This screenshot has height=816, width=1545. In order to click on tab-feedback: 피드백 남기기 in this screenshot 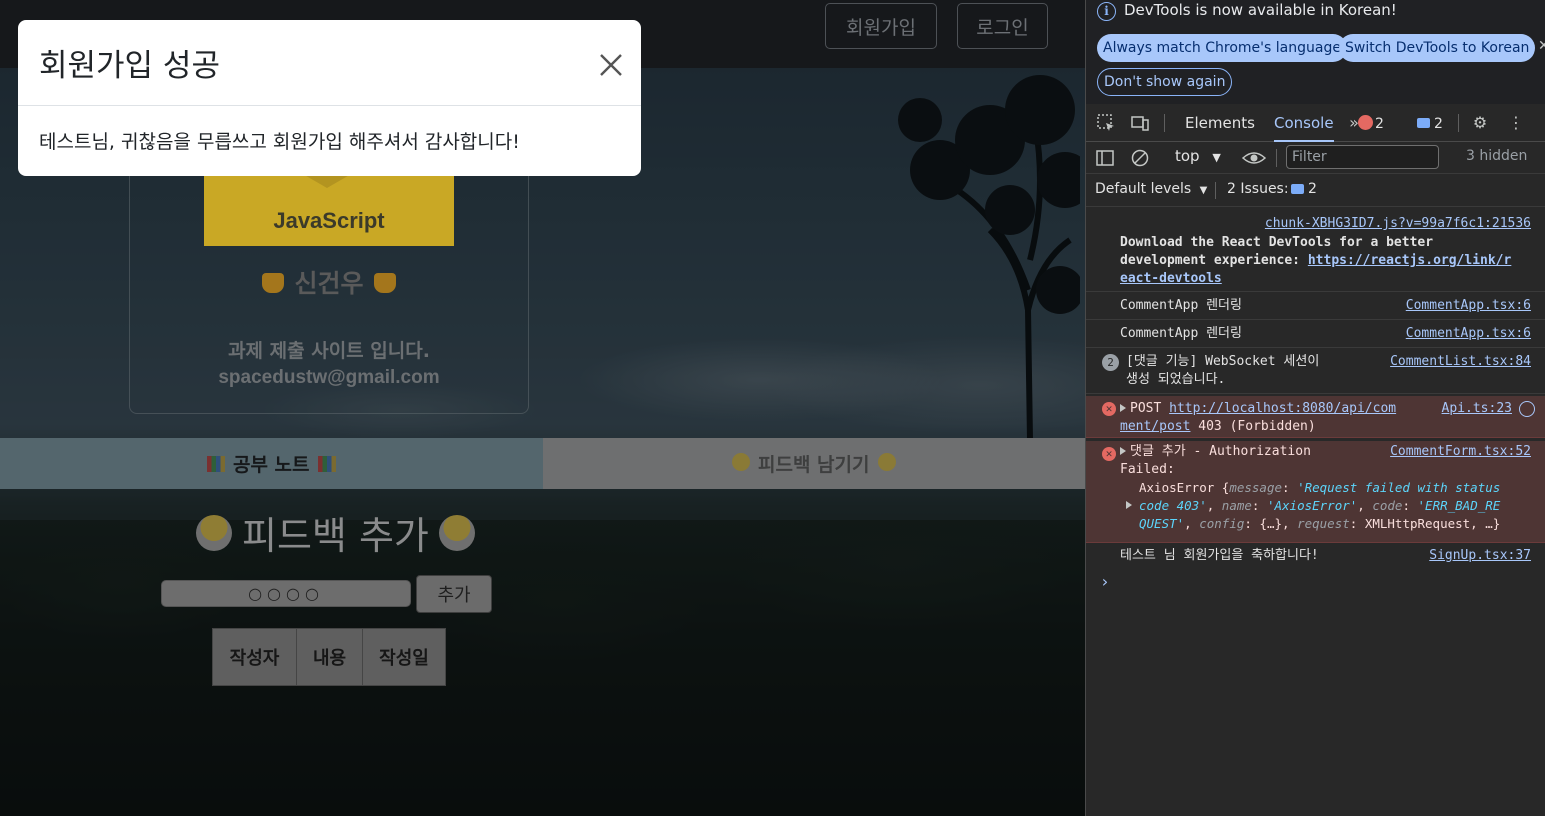, I will do `click(813, 463)`.